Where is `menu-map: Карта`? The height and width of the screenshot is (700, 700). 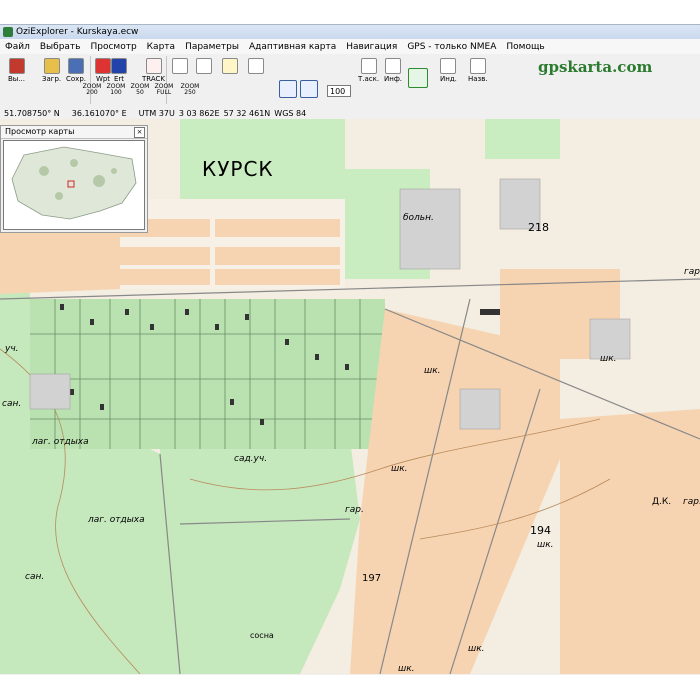 menu-map: Карта is located at coordinates (161, 47).